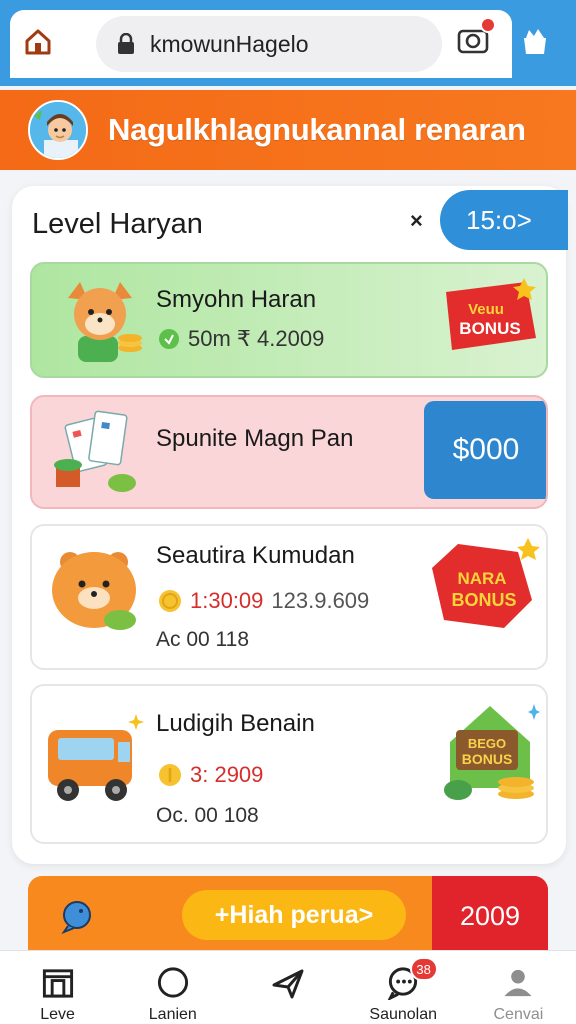  Describe the element at coordinates (235, 723) in the screenshot. I see `item-name: Ludigih Benain` at that location.